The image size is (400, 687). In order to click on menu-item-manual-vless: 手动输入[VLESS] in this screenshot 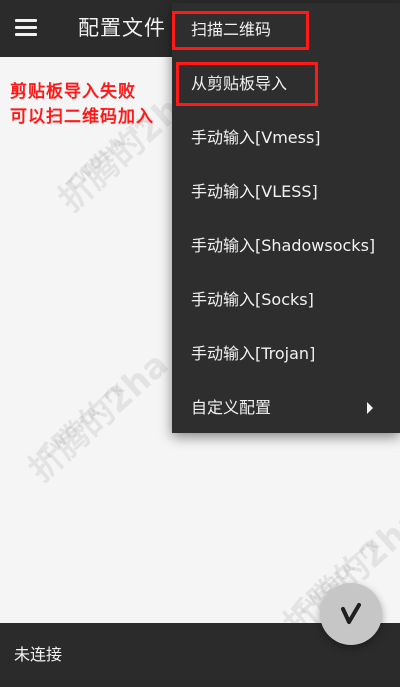, I will do `click(286, 192)`.